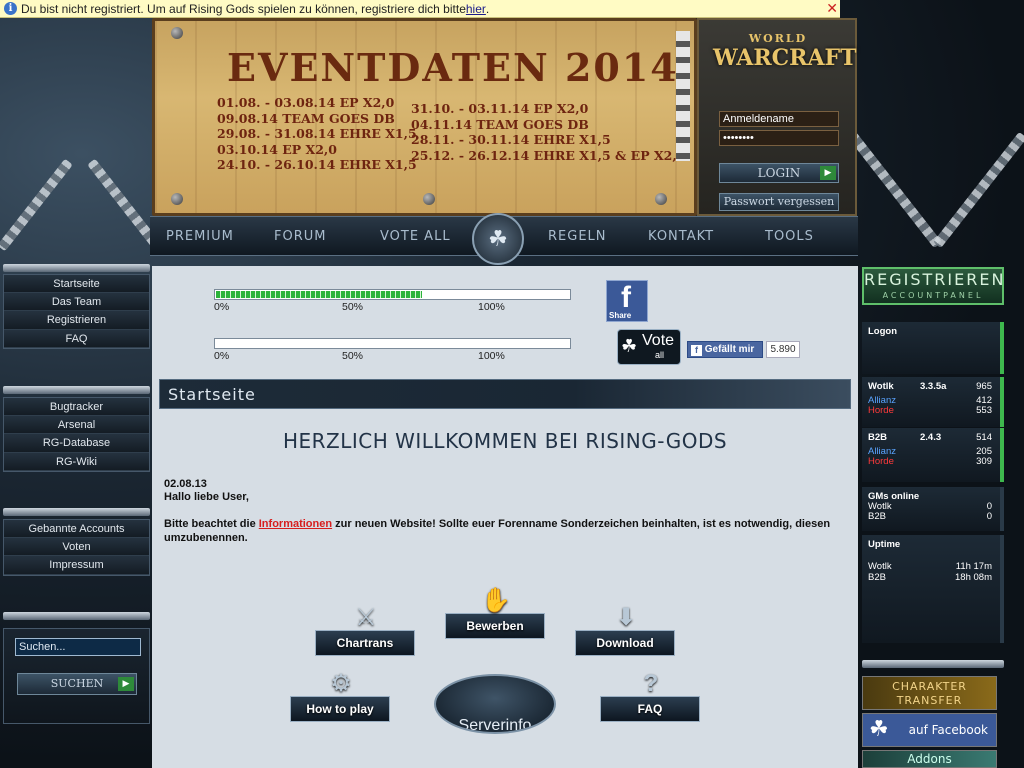 The width and height of the screenshot is (1024, 768). What do you see at coordinates (495, 613) in the screenshot?
I see `bewerben-tile: ✋ Bewerben` at bounding box center [495, 613].